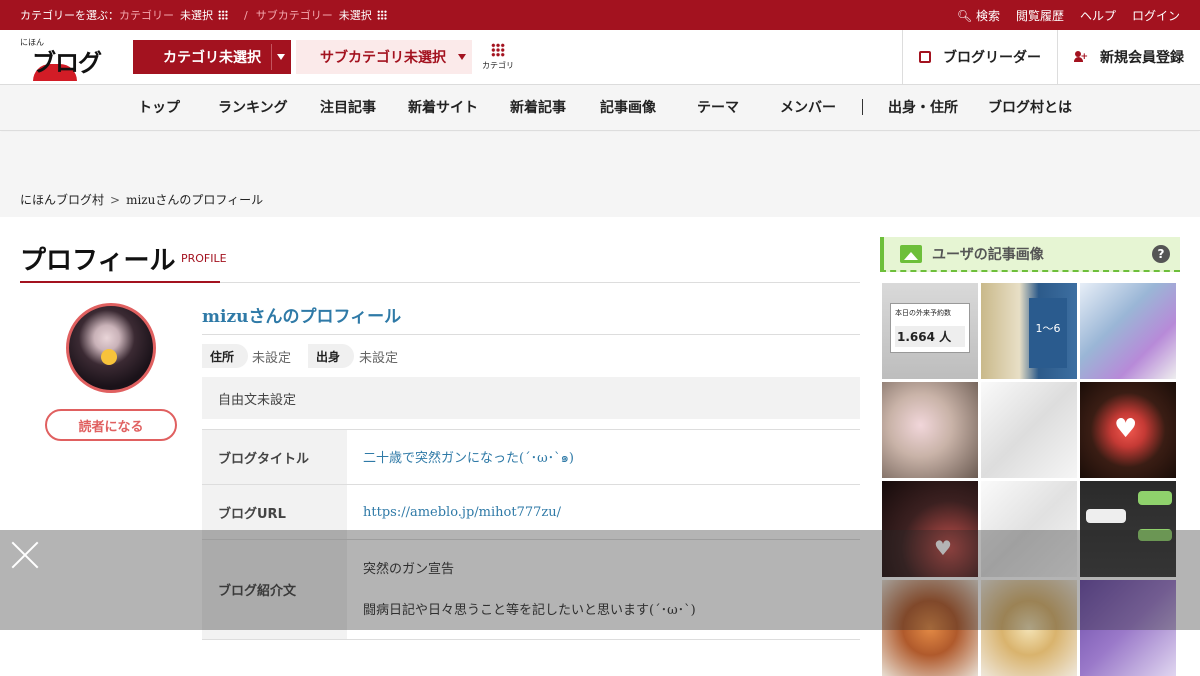  I want to click on site-logo: にほん ブログ村, so click(66, 74).